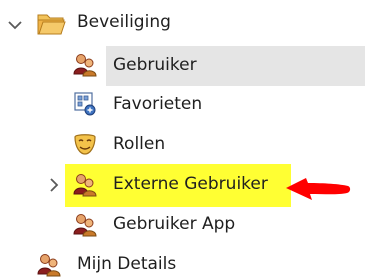 The image size is (365, 280). Describe the element at coordinates (127, 264) in the screenshot. I see `tree-node-label: Mijn Details` at that location.